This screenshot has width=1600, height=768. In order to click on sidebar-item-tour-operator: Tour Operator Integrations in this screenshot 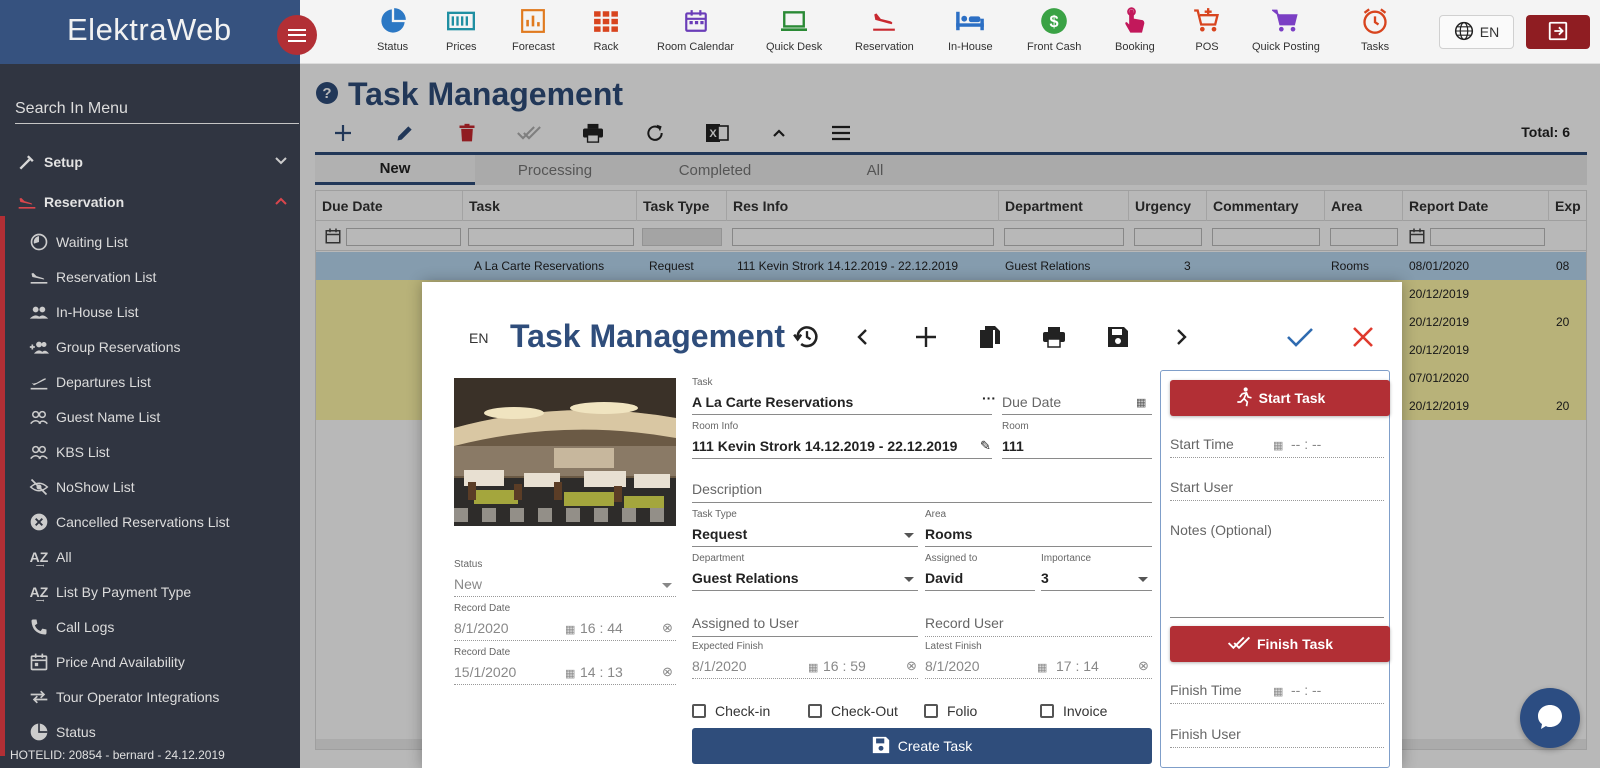, I will do `click(163, 697)`.